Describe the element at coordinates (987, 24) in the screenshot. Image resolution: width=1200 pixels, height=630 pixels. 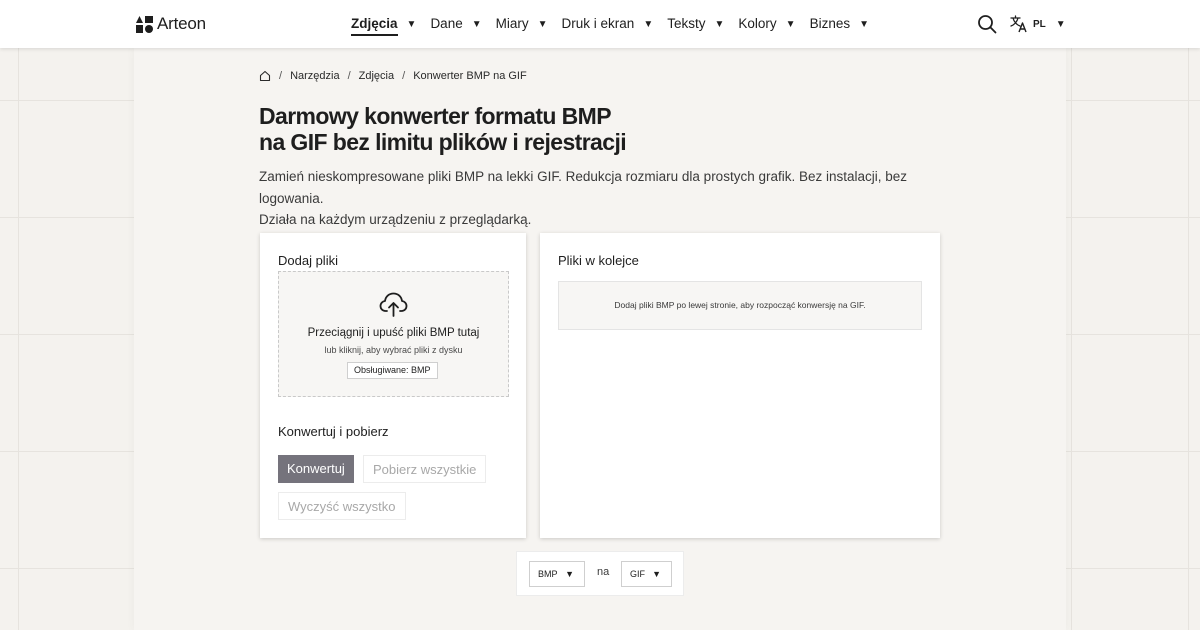
I see `search-icon` at that location.